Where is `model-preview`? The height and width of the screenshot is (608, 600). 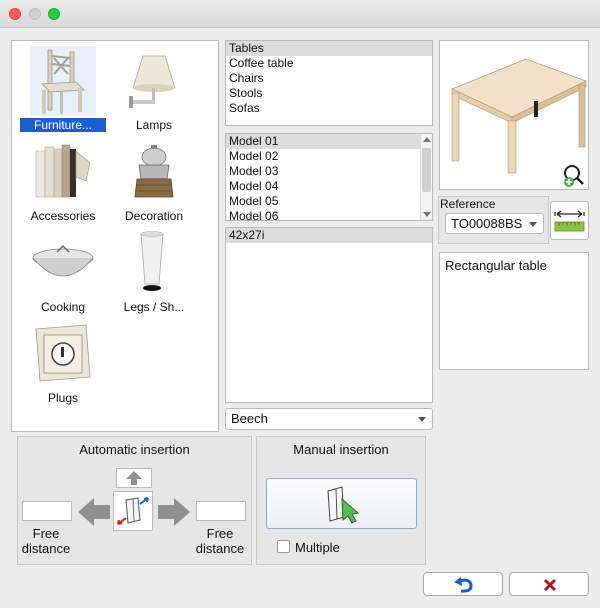
model-preview is located at coordinates (514, 115).